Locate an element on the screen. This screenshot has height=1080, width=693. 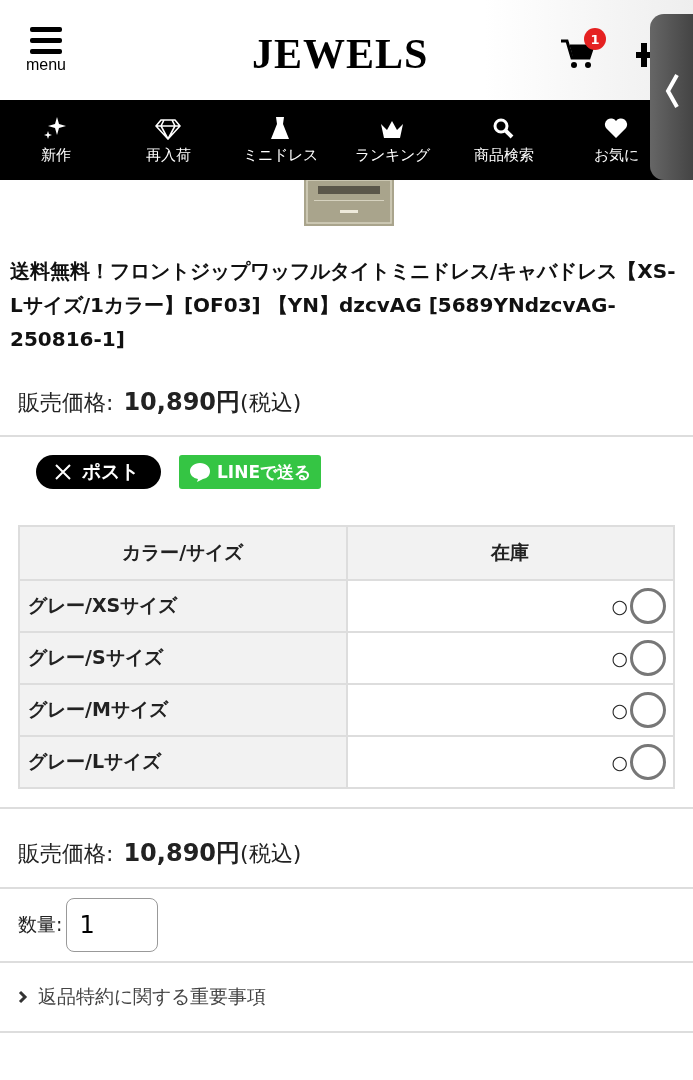
side-drawer-handle is located at coordinates (671, 97).